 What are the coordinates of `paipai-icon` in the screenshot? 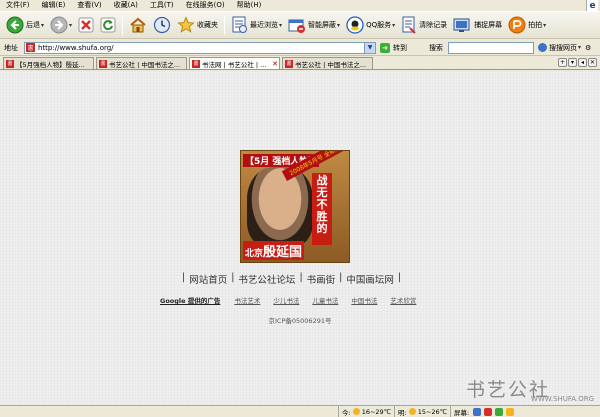 It's located at (517, 25).